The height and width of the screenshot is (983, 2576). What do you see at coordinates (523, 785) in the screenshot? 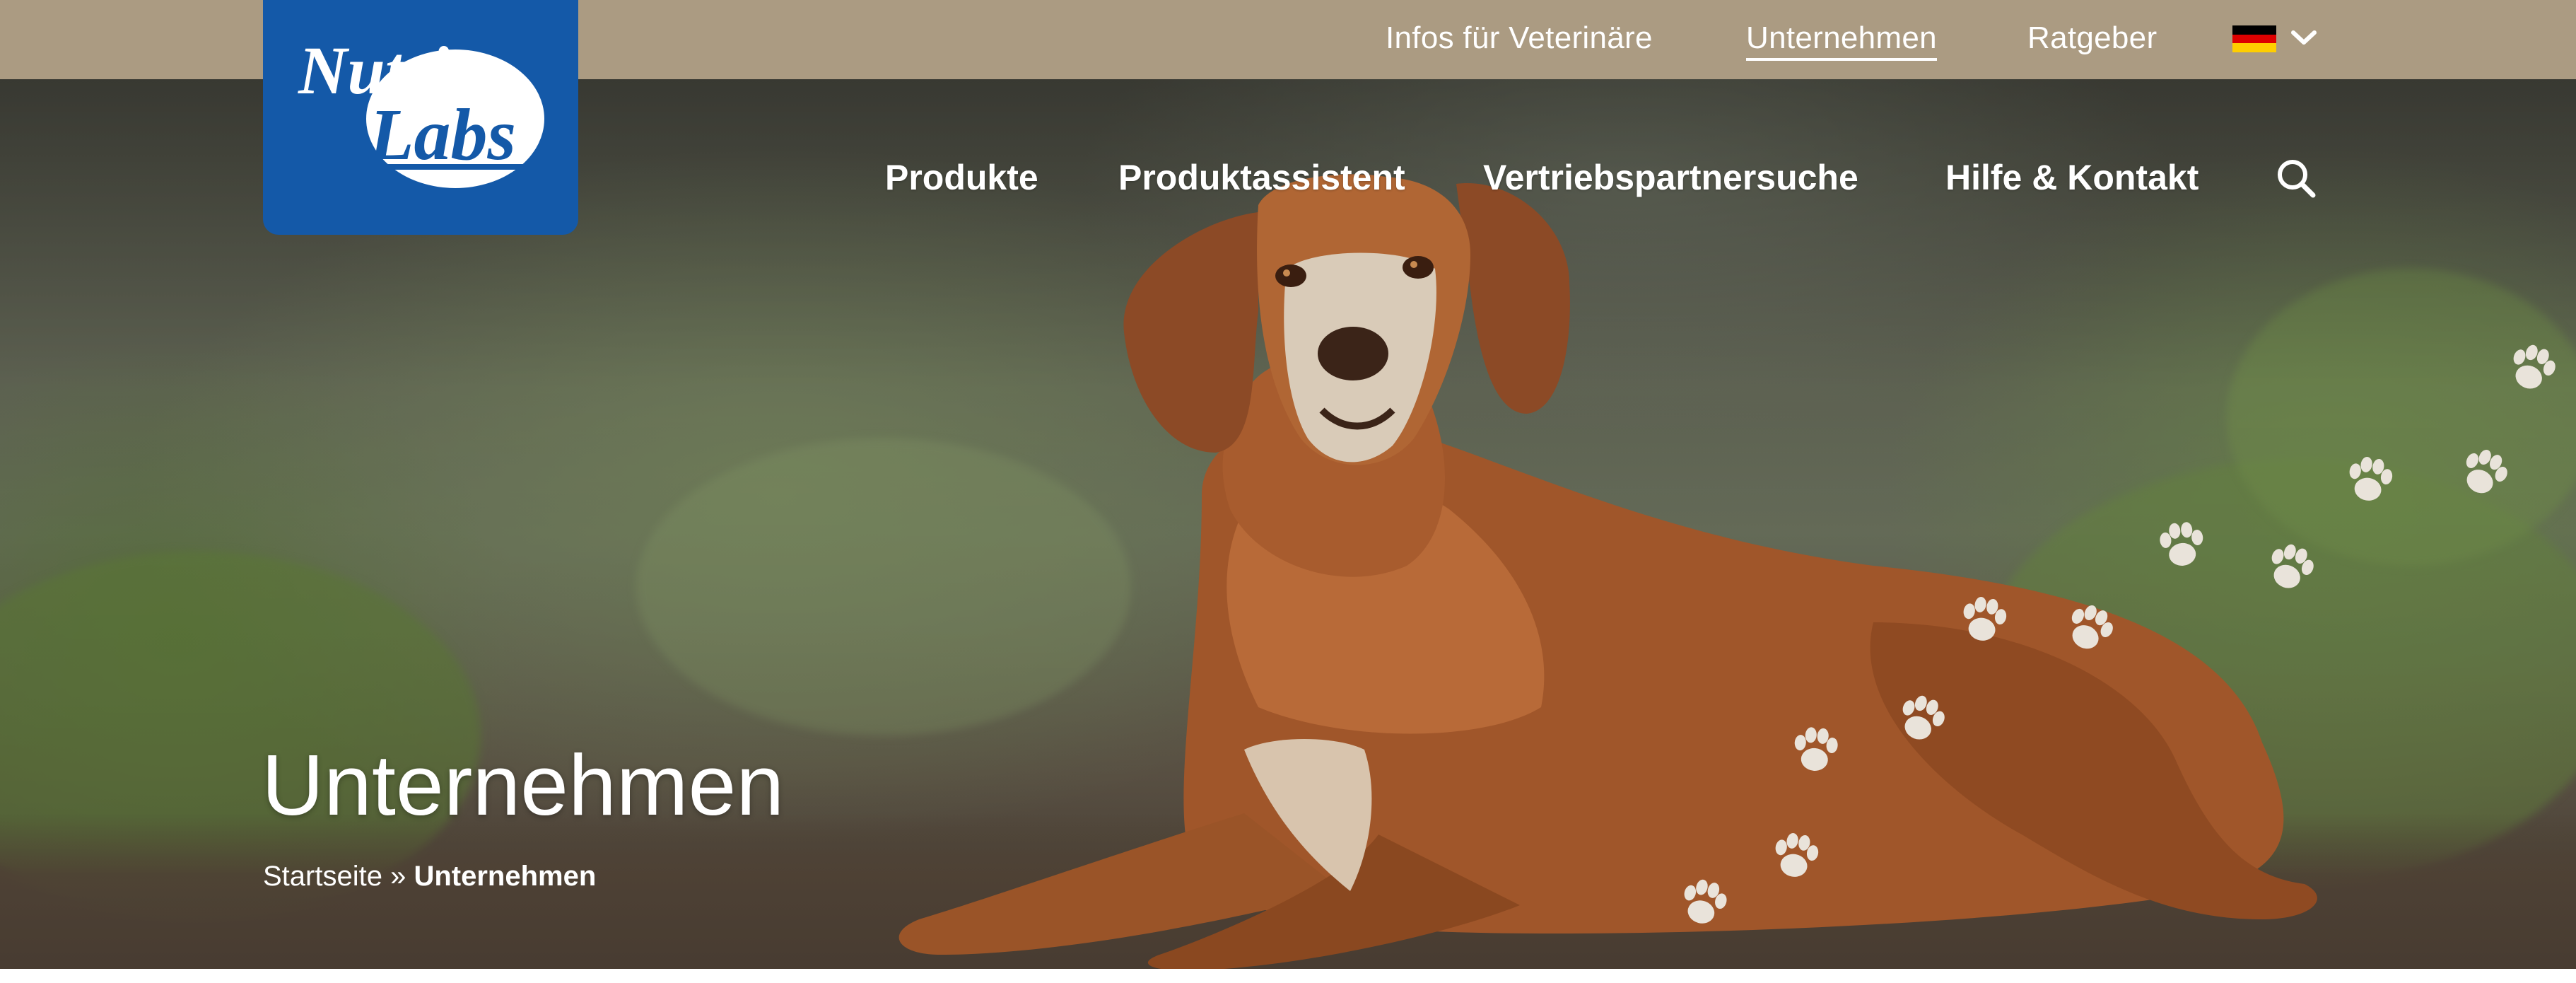
I see `page-title: Unternehmen` at bounding box center [523, 785].